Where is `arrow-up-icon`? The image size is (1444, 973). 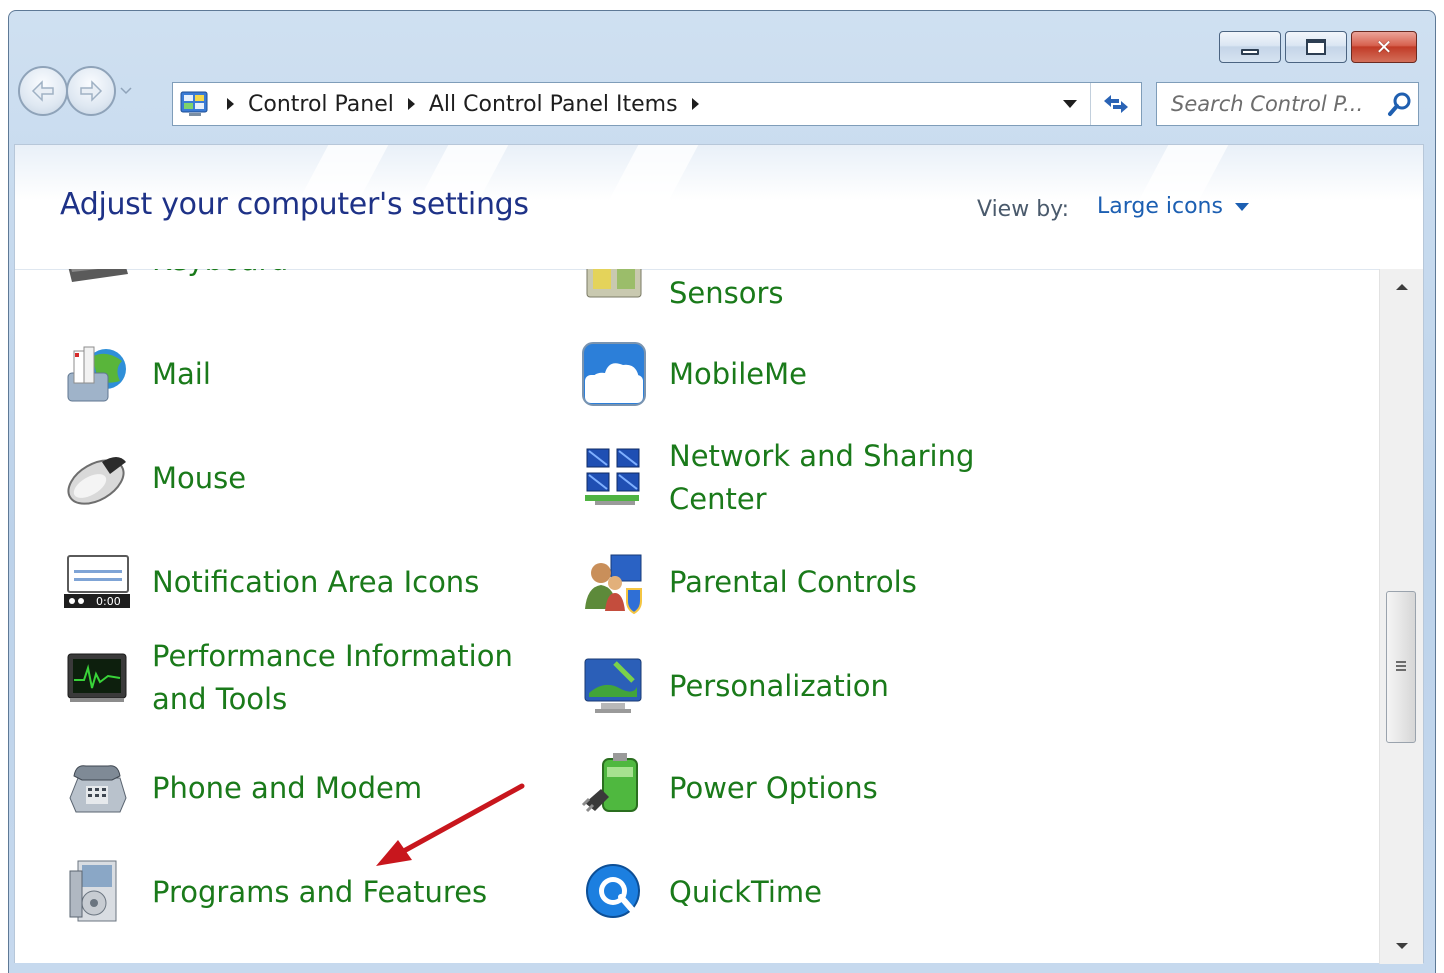
arrow-up-icon is located at coordinates (1402, 287).